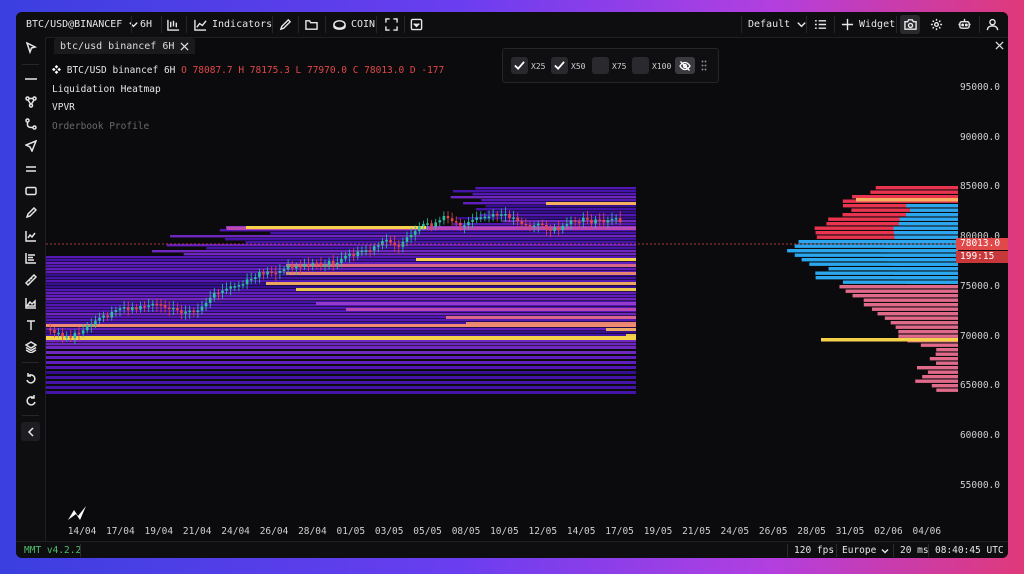 The width and height of the screenshot is (1024, 574). What do you see at coordinates (640, 65) in the screenshot?
I see `x100-checkbox` at bounding box center [640, 65].